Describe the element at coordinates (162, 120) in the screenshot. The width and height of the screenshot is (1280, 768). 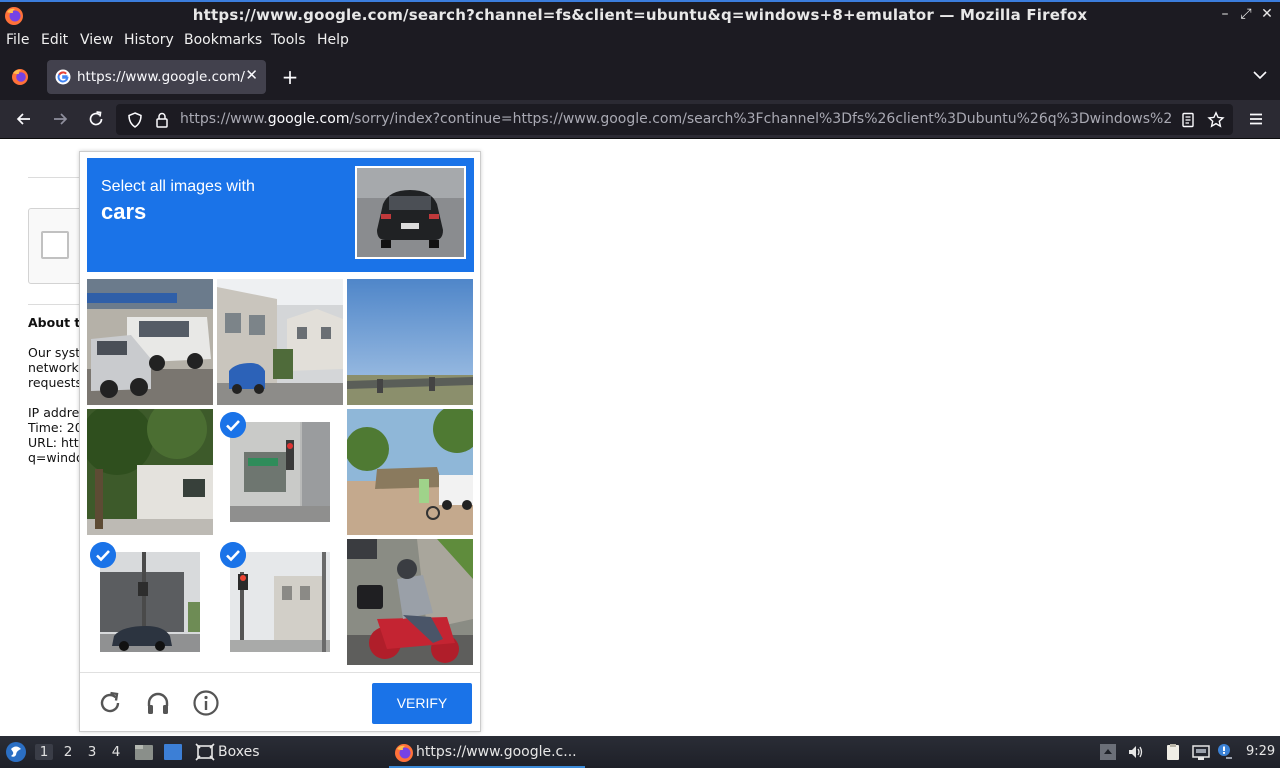
I see `lock-icon` at that location.